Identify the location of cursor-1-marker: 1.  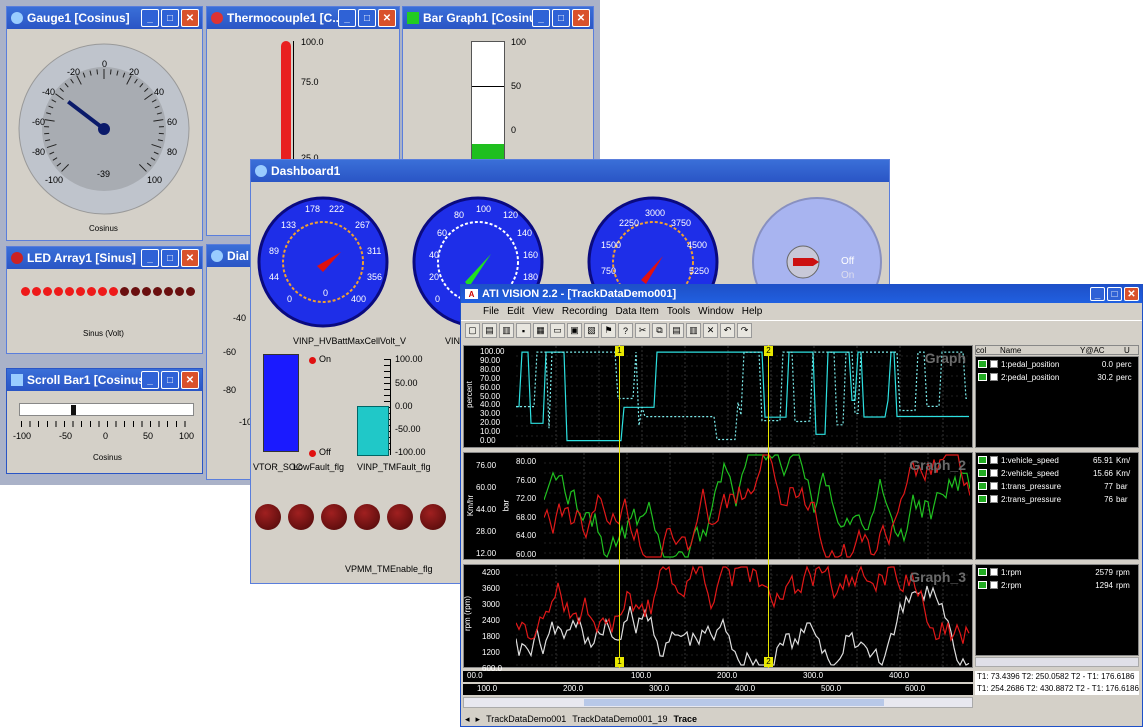
(619, 351).